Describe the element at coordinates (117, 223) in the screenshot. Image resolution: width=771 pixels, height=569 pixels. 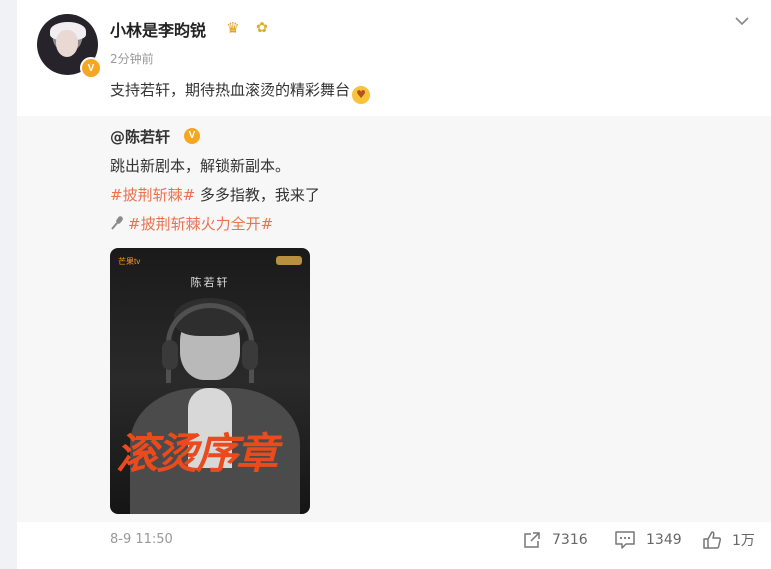
I see `microphone-icon` at that location.